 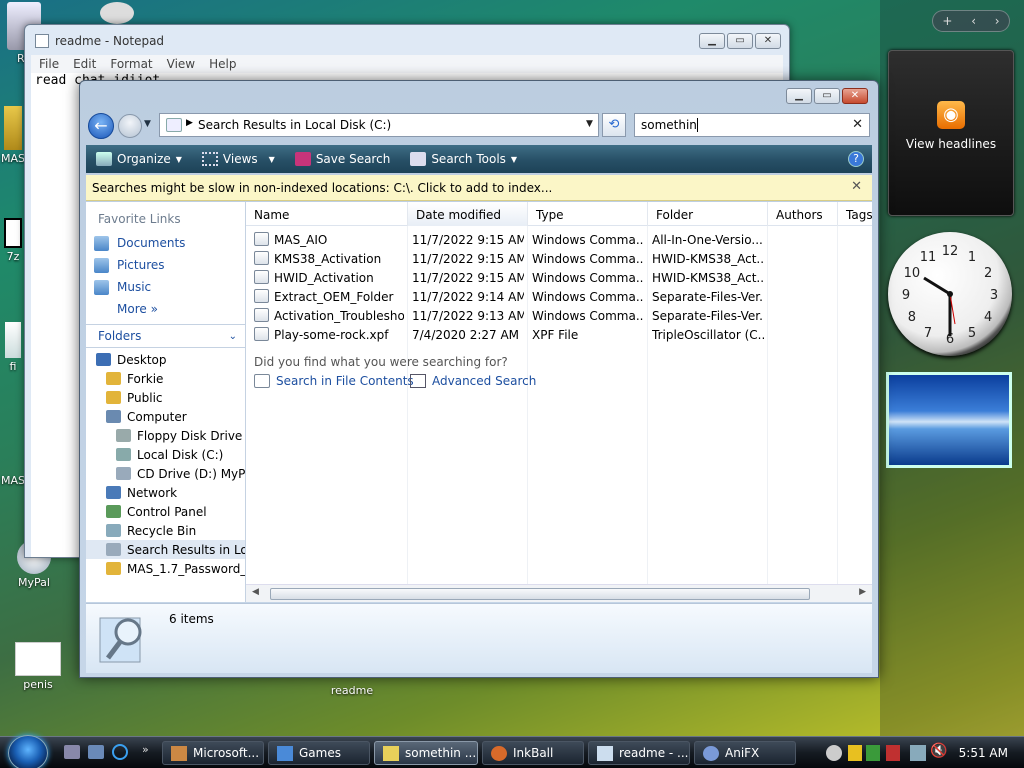 I want to click on tray-warning-icon, so click(x=893, y=753).